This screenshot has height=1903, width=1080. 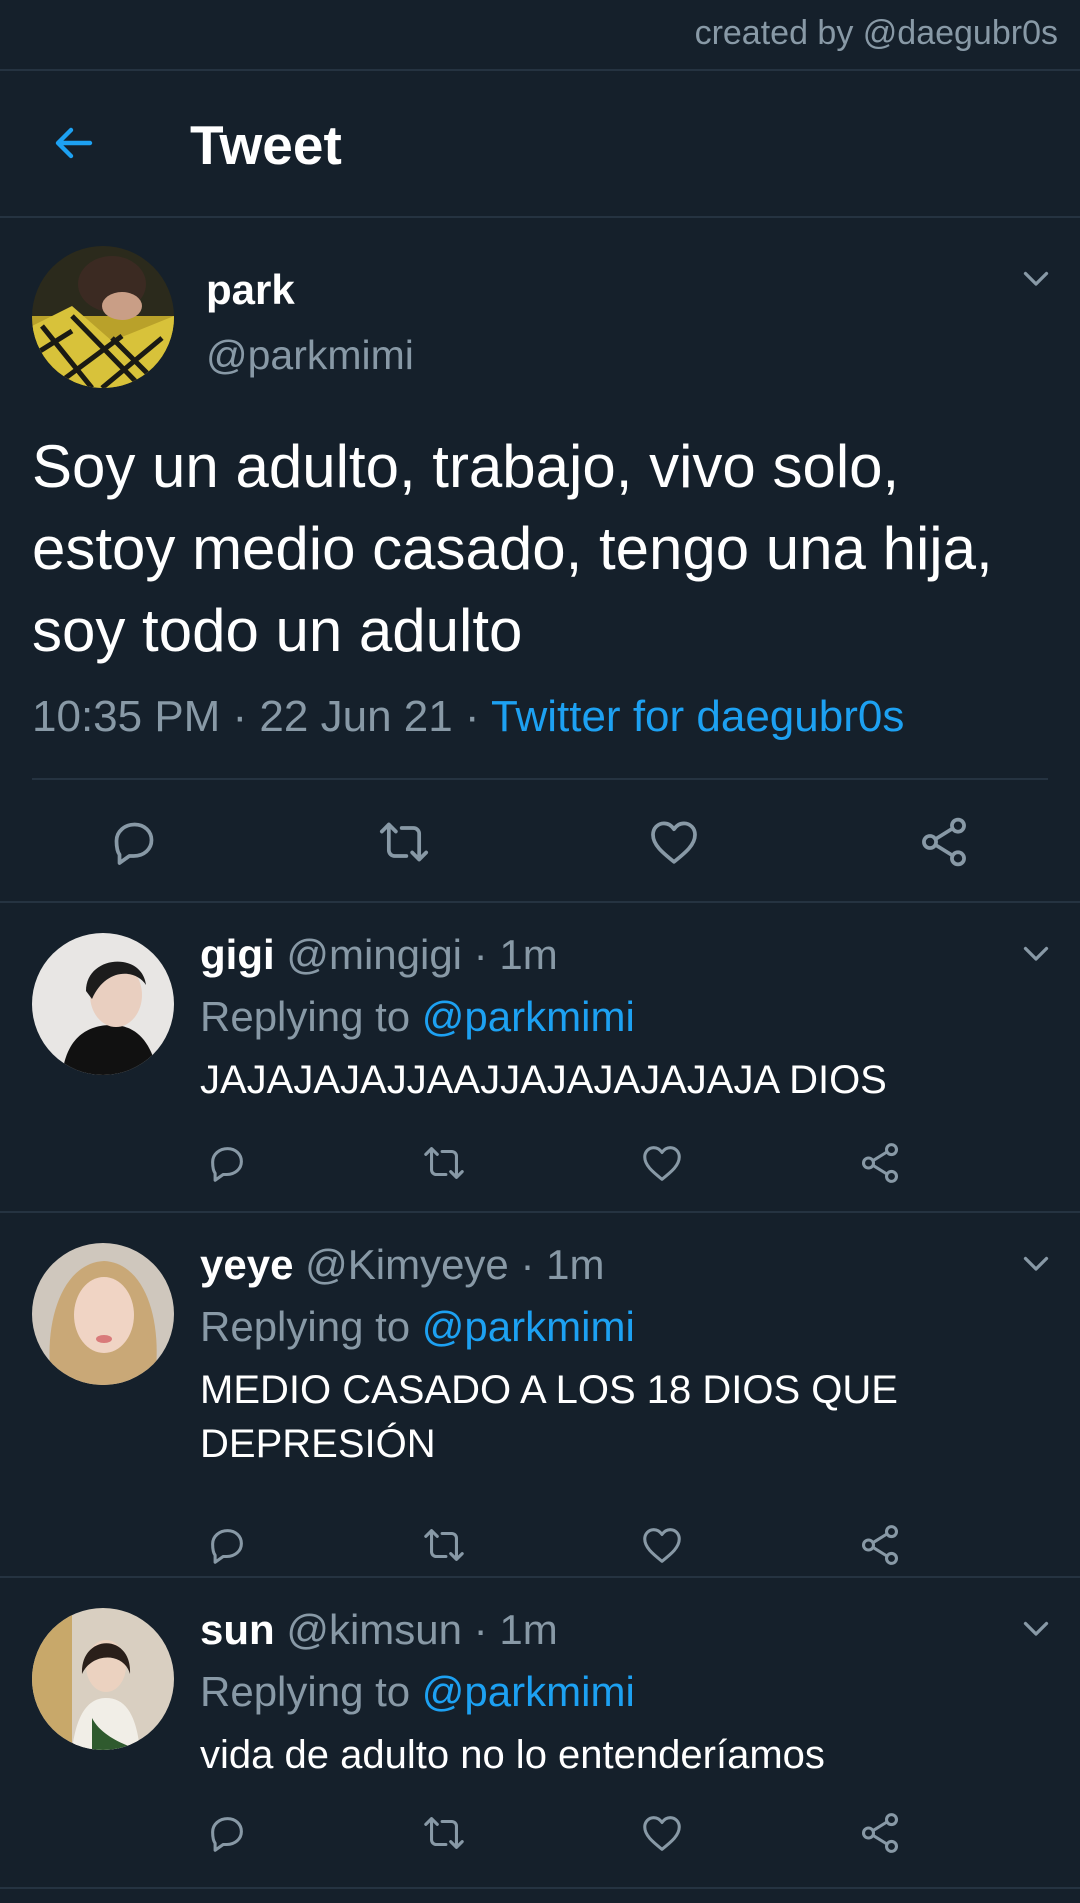 I want to click on tweet-timestamp: 10:35 PM · 22 Jun 21 ·, so click(x=262, y=716).